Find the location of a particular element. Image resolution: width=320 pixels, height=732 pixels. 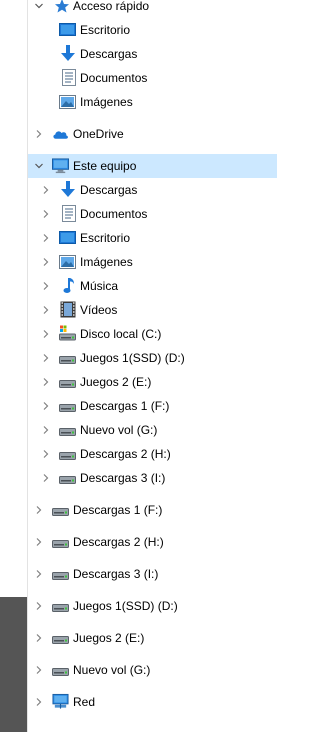

nav-item-quick-downloads: Descargas is located at coordinates (152, 54).